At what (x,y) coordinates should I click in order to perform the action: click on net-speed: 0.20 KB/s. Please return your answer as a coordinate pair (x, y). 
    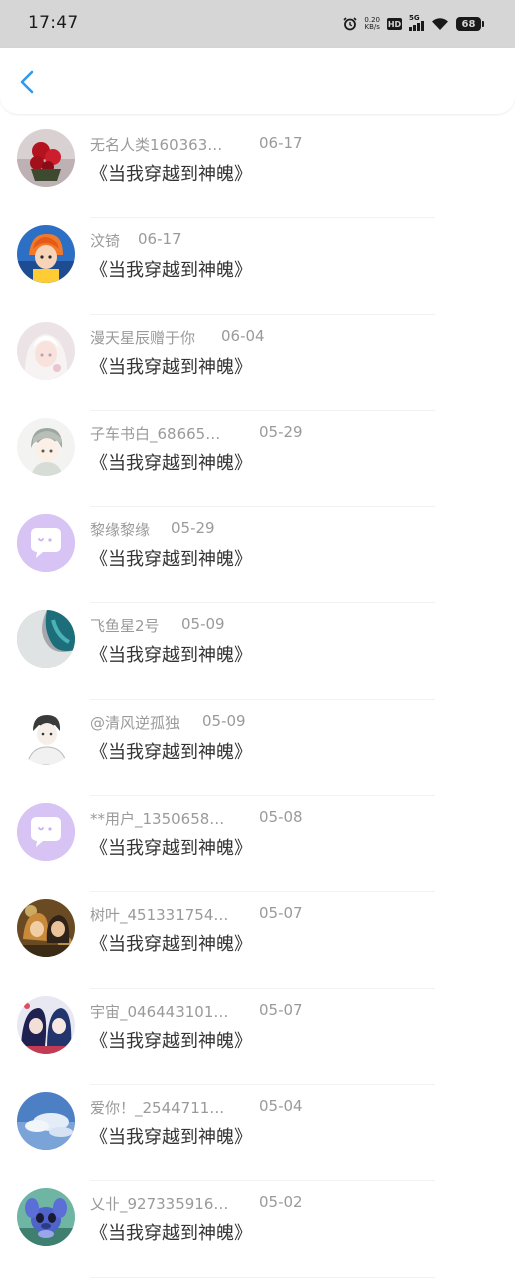
    Looking at the image, I should click on (372, 24).